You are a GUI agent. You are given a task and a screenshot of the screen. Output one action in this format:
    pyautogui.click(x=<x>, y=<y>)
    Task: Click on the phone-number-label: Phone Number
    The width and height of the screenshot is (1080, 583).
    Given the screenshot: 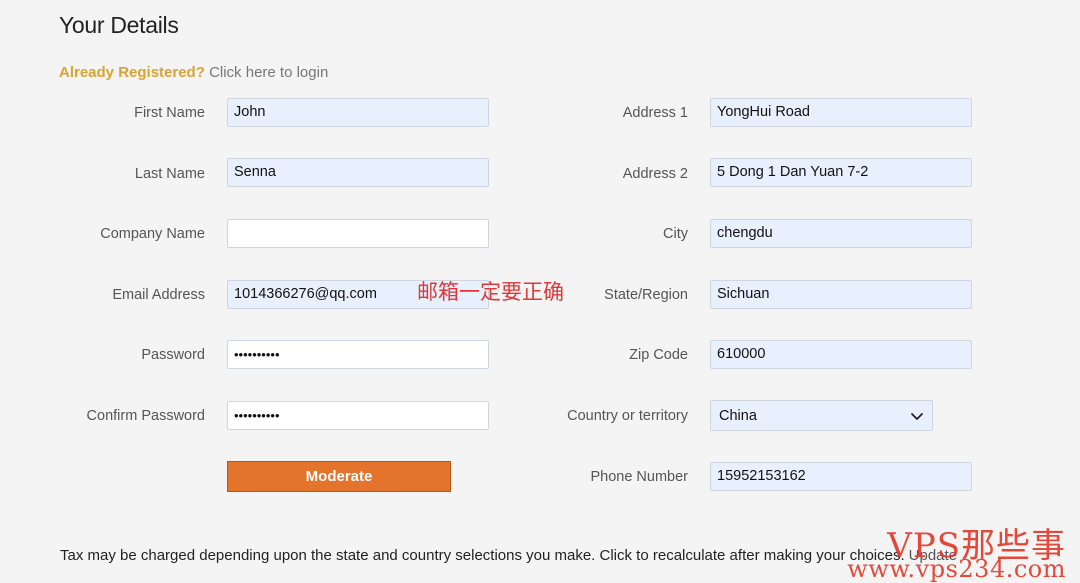 What is the action you would take?
    pyautogui.click(x=639, y=477)
    